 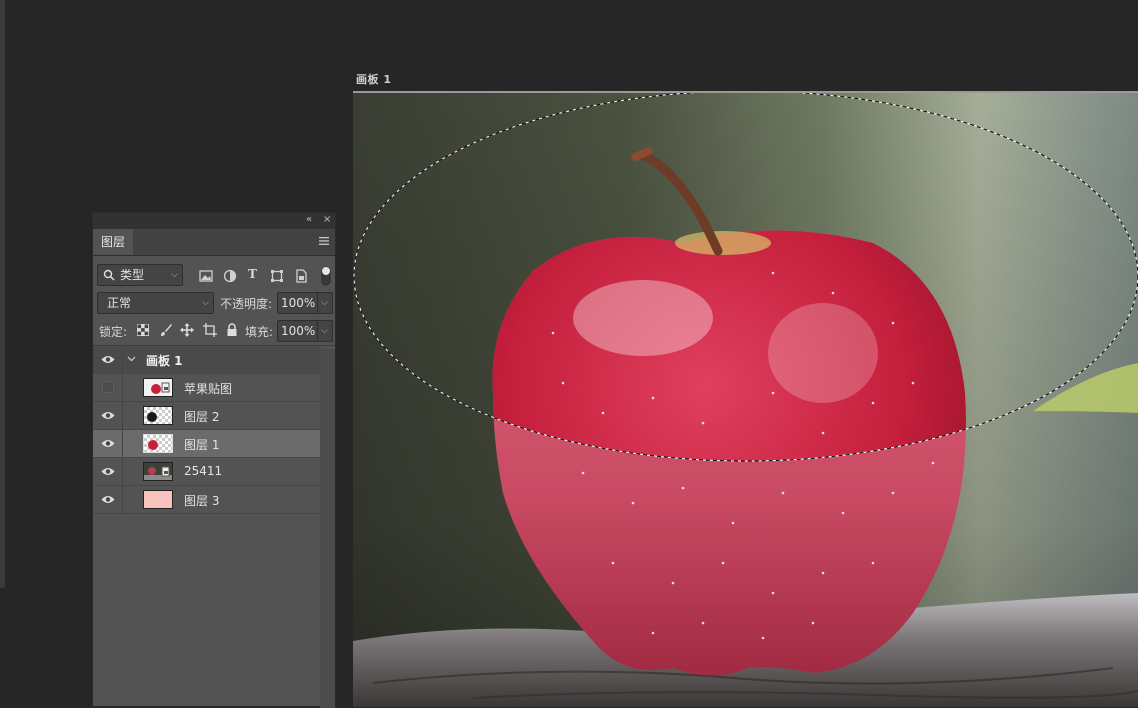 I want to click on opacity-input: 100% ⌵, so click(x=305, y=303).